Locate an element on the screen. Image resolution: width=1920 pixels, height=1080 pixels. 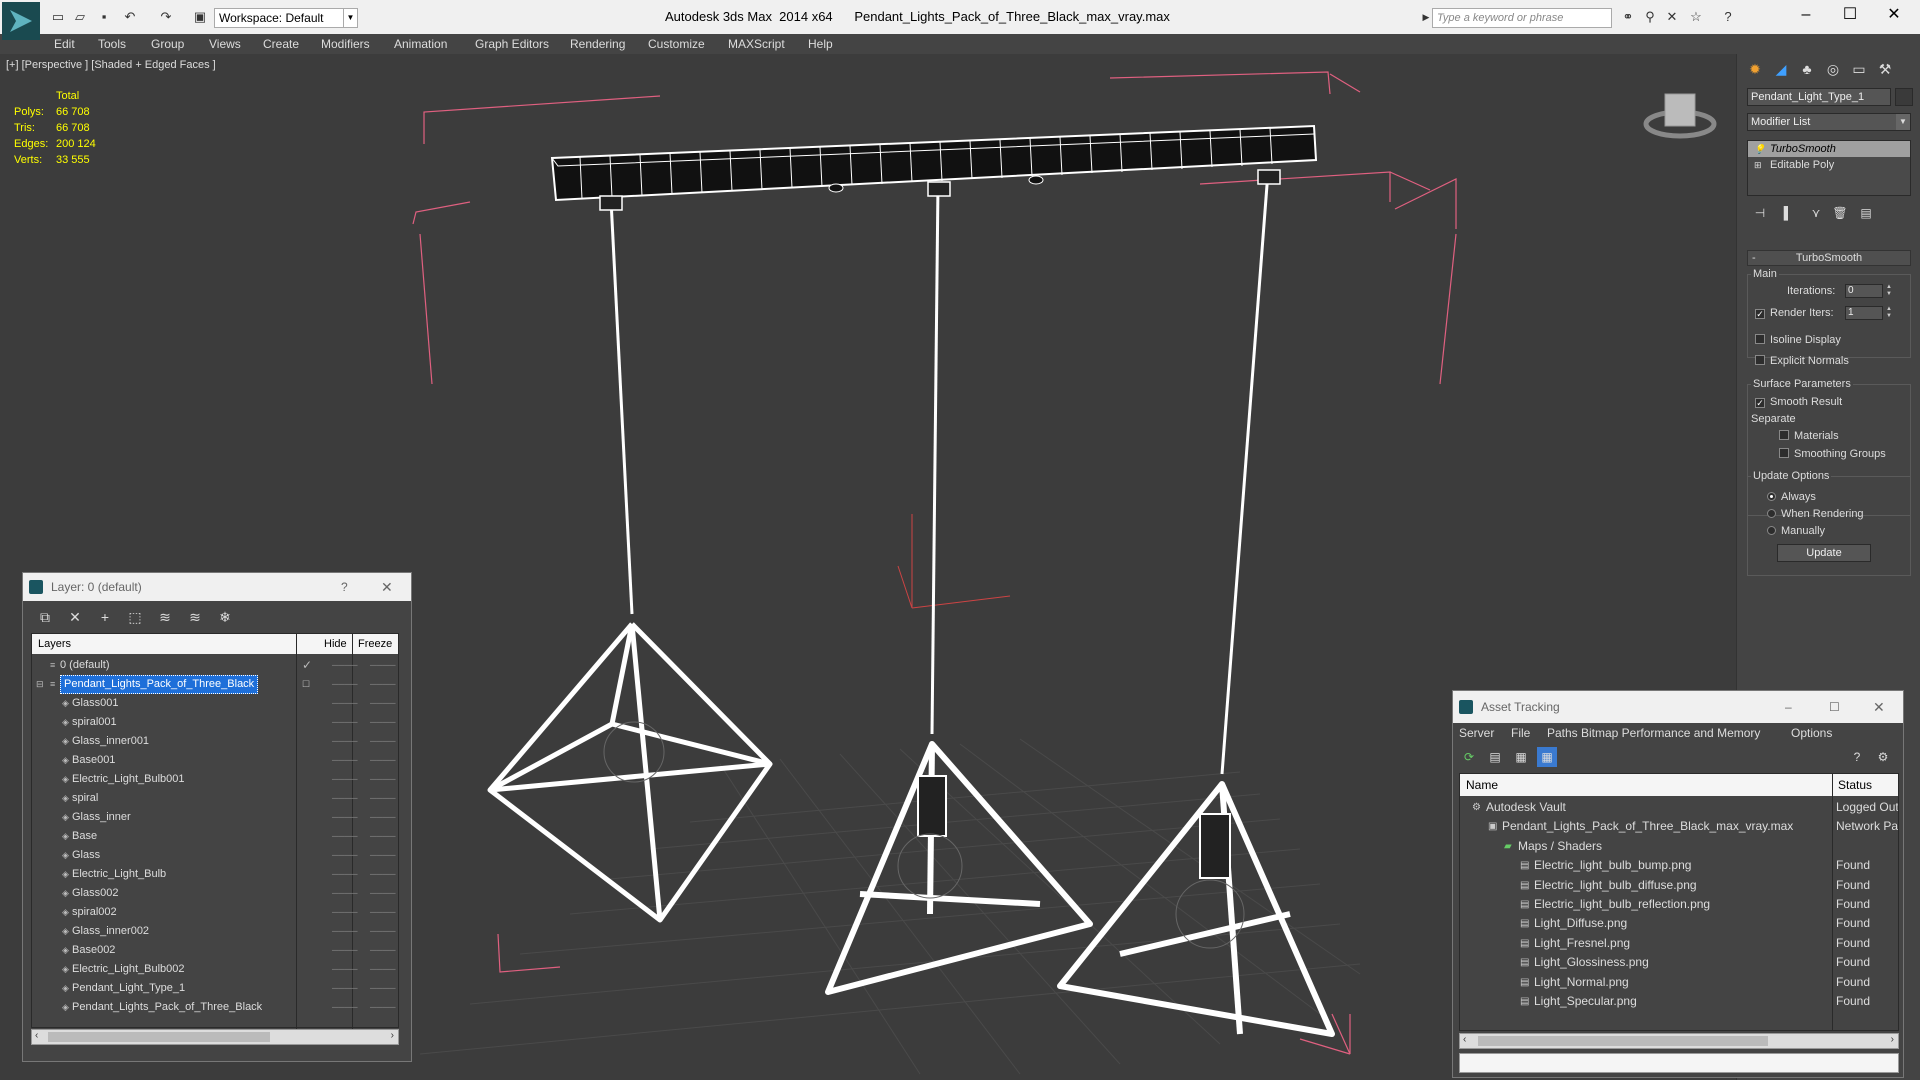
table-view-icon: ▦ is located at coordinates (1547, 757).